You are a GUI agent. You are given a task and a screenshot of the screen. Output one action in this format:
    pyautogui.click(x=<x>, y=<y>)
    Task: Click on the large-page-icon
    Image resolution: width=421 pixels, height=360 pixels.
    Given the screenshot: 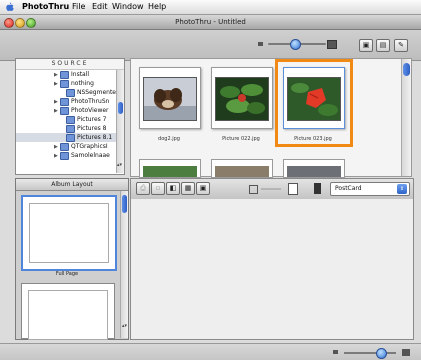 What is the action you would take?
    pyautogui.click(x=293, y=189)
    